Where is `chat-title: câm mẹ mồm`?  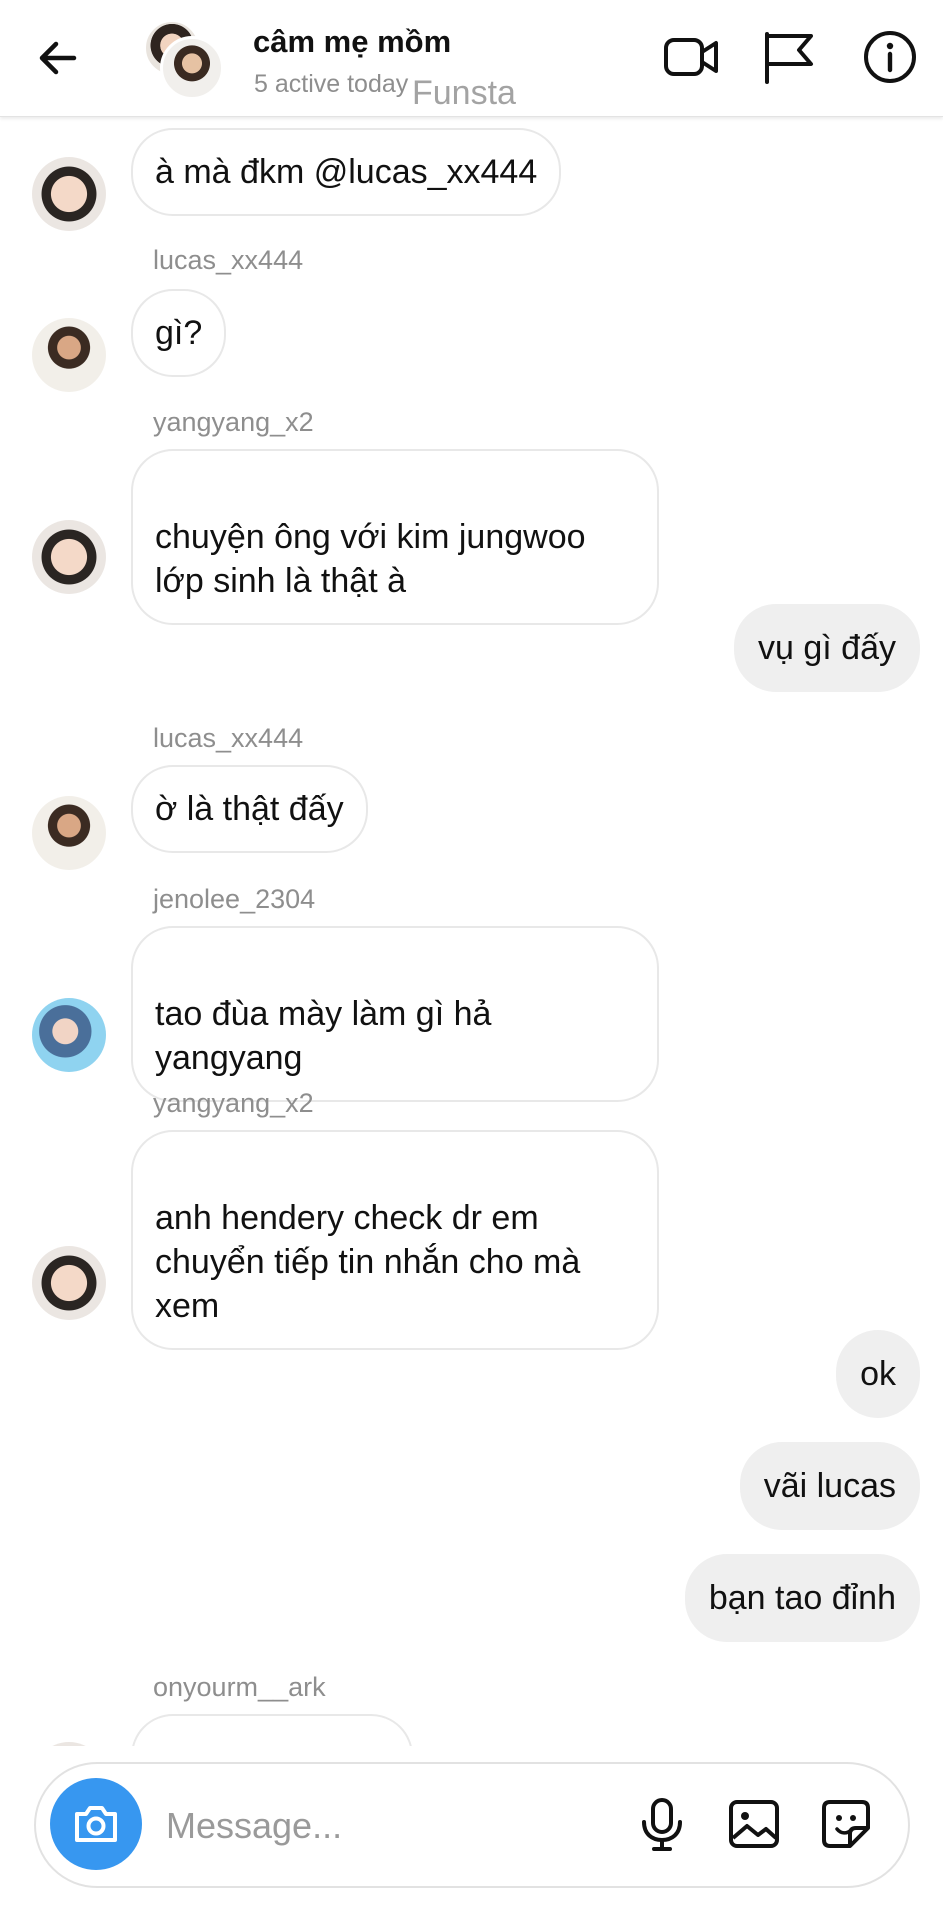
chat-title: câm mẹ mồm is located at coordinates (352, 42).